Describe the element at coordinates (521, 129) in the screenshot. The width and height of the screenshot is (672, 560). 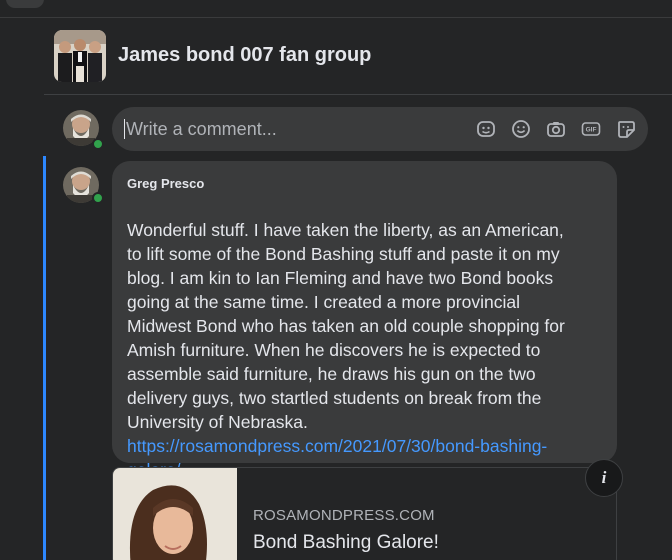
I see `emoji-icon` at that location.